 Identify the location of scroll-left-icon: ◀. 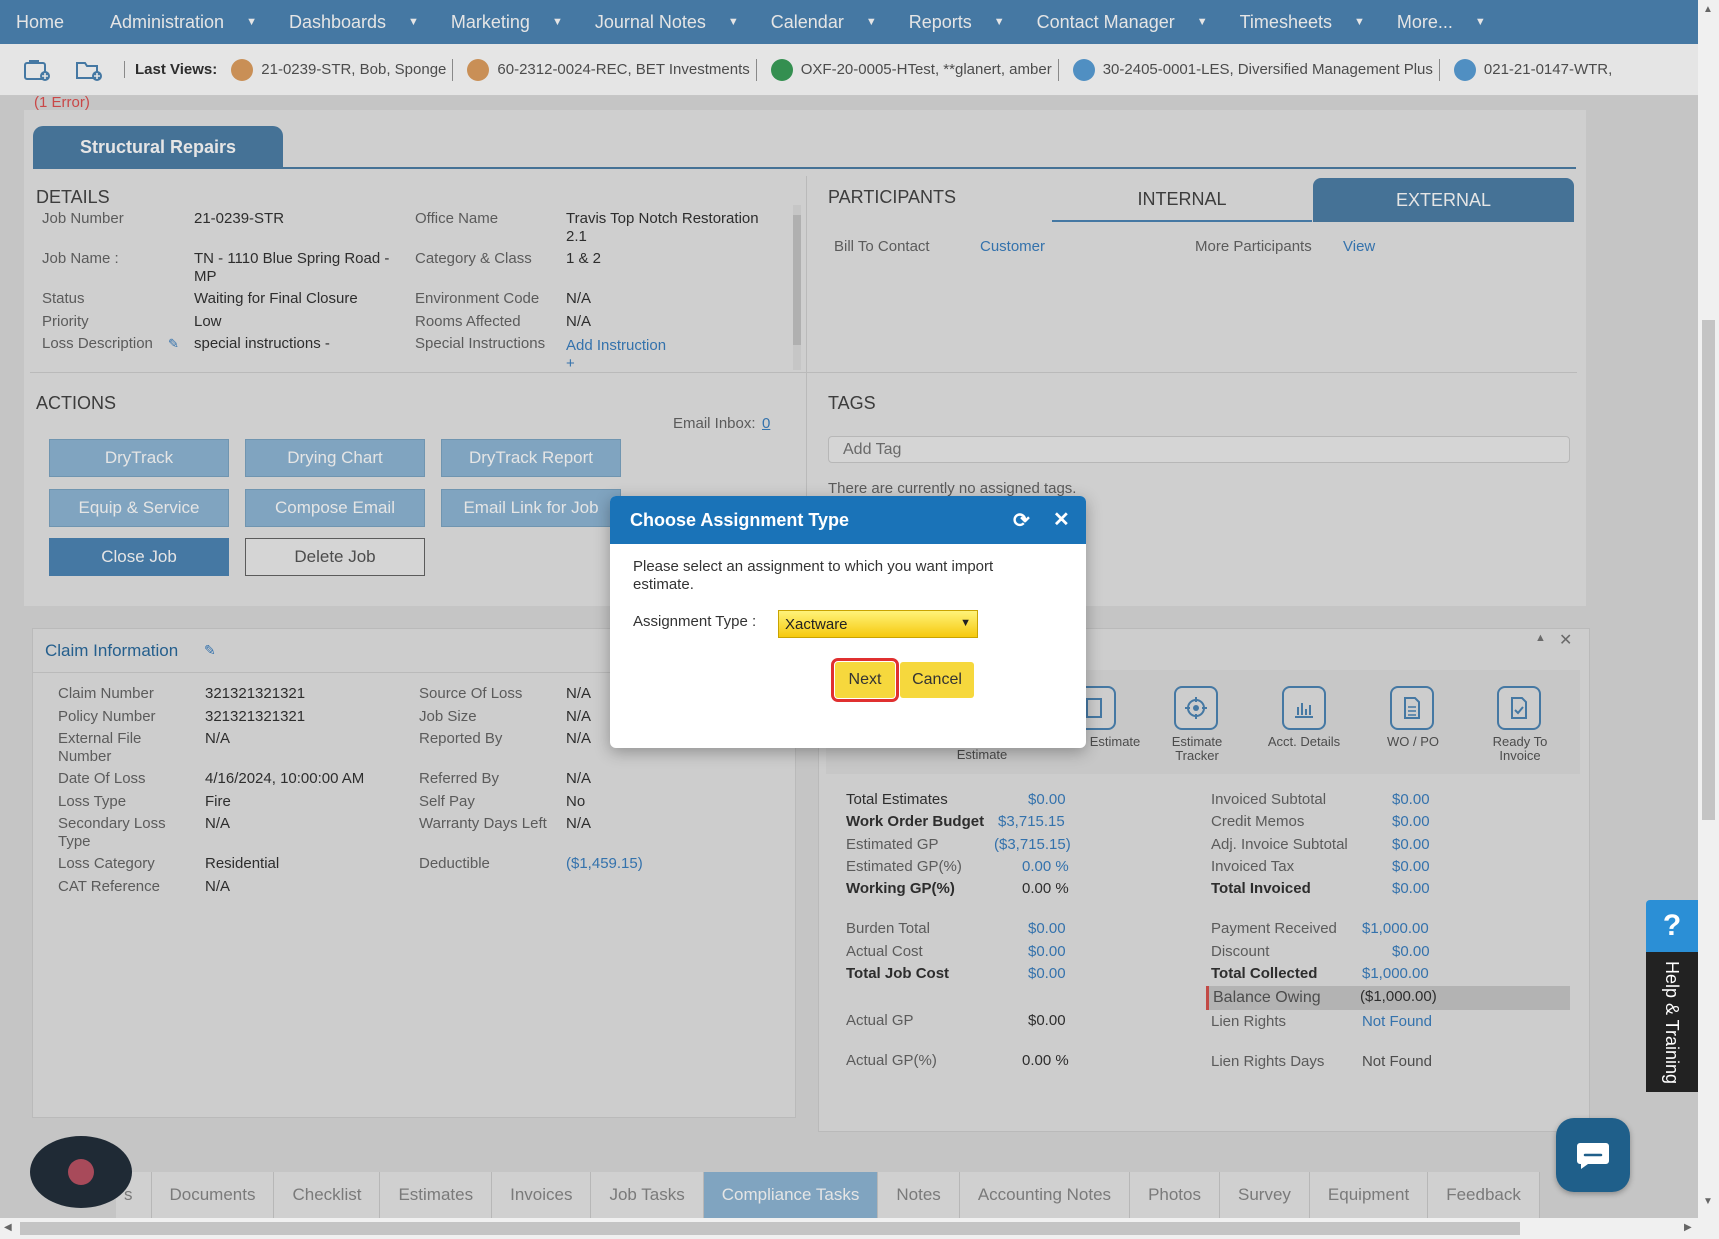
(8, 1227).